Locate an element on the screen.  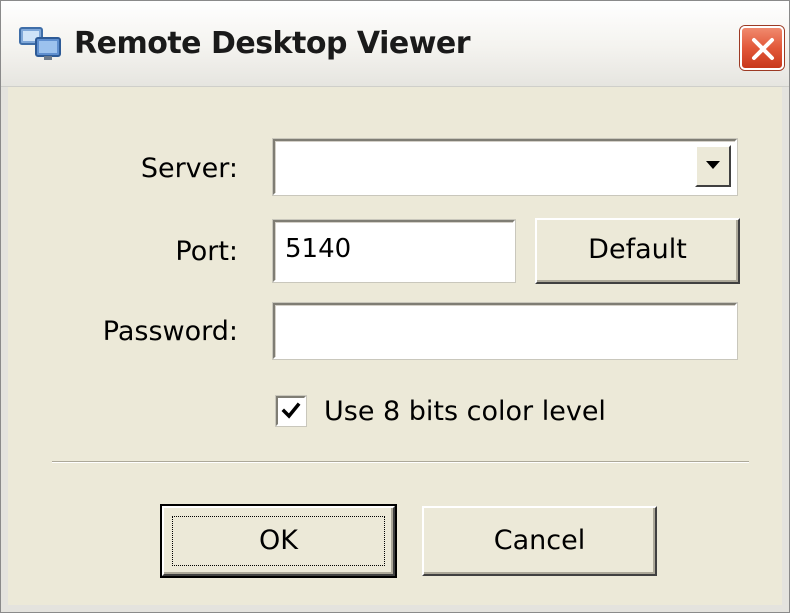
default-port-button-label: Default is located at coordinates (637, 249).